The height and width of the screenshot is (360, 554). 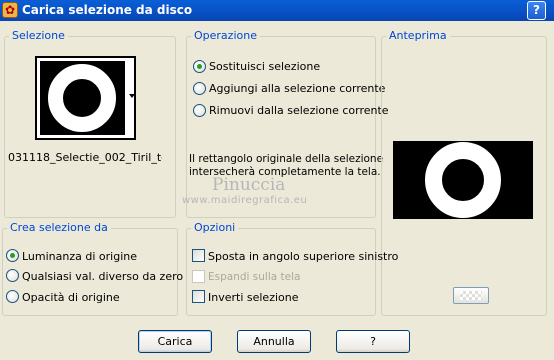 I want to click on title-help-button: ?, so click(x=536, y=10).